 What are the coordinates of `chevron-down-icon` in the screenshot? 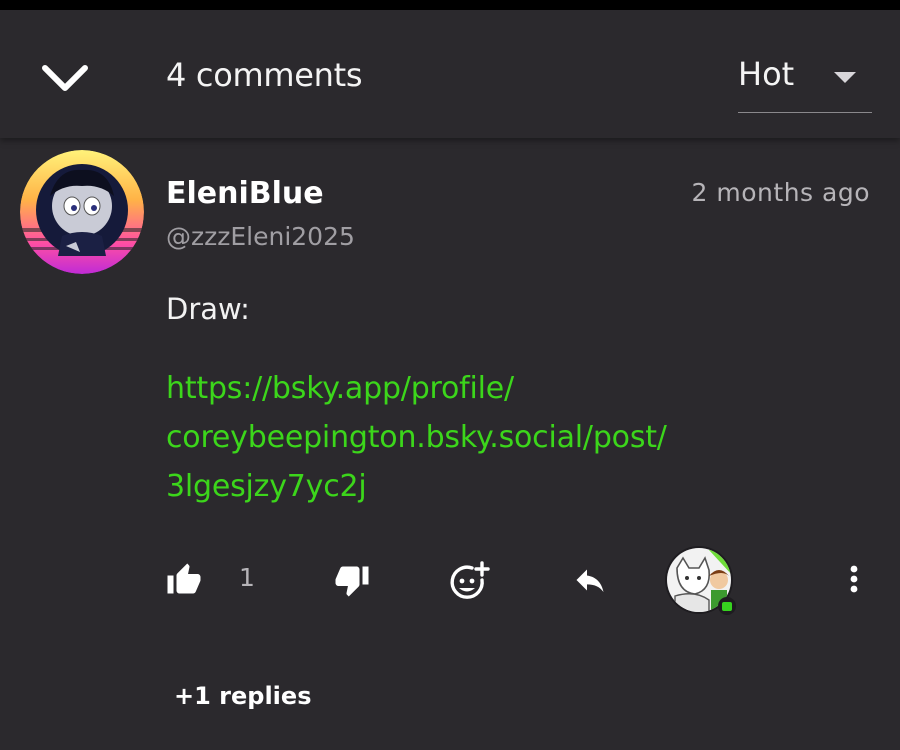 It's located at (65, 78).